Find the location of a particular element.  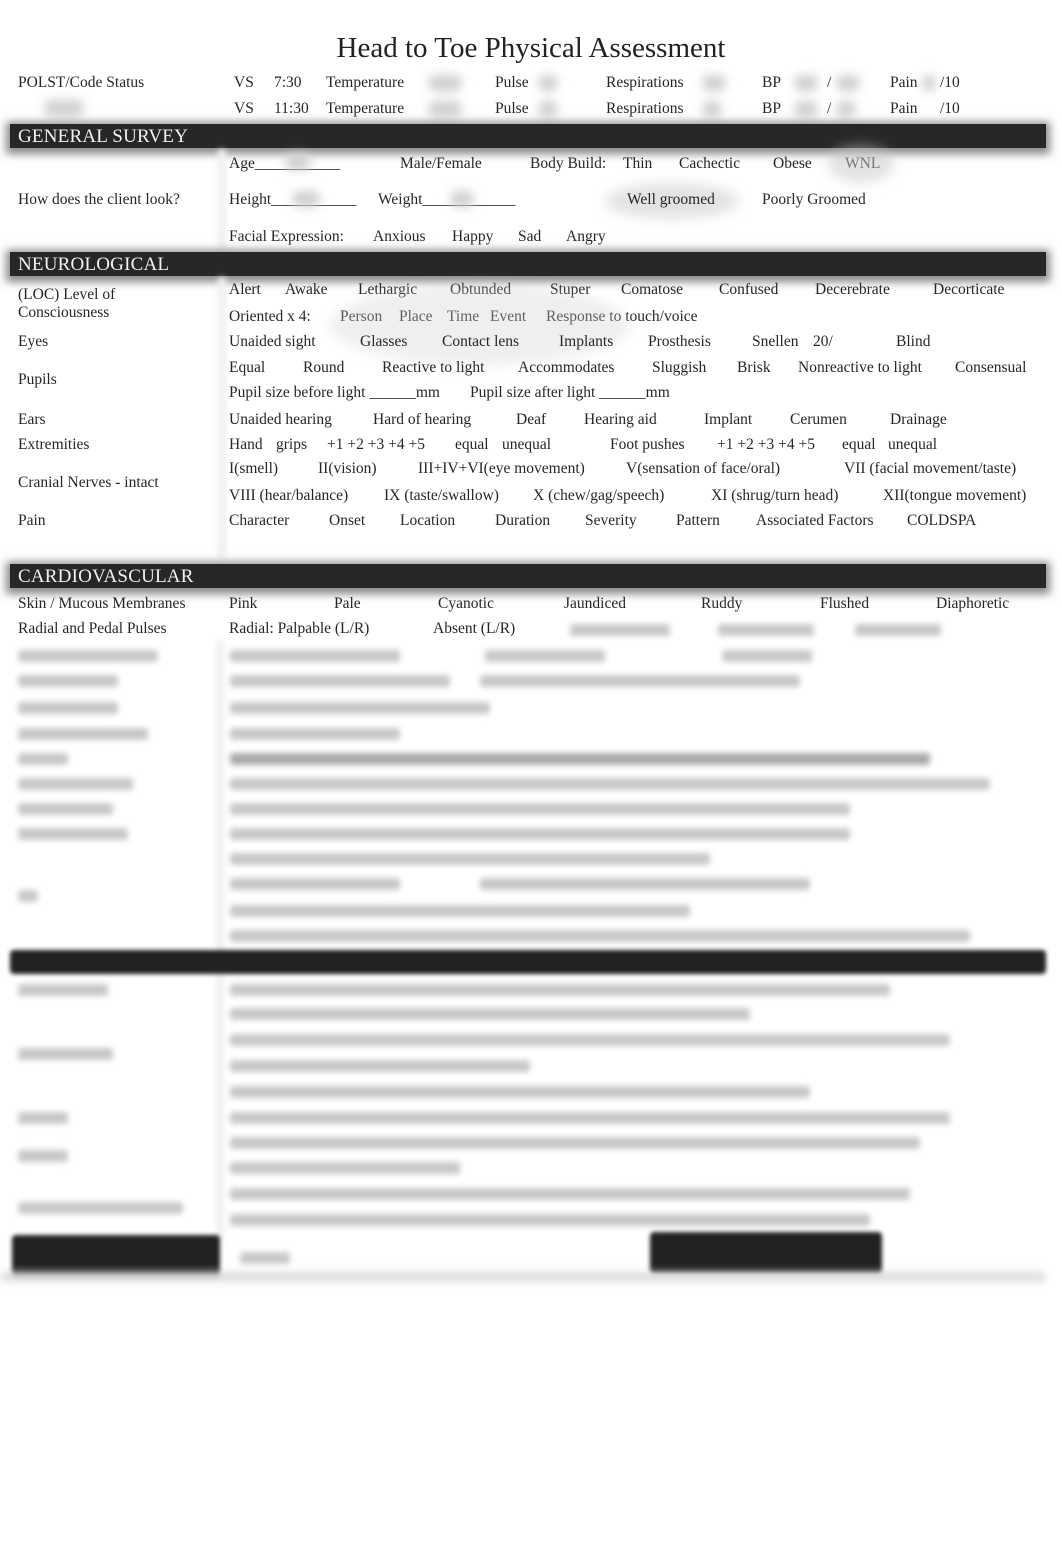

option-nonreactive-to-light: Nonreactive to light is located at coordinates (860, 368).